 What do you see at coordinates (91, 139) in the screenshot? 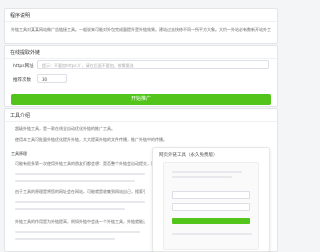
I see `info-paragraph-2: 使用本工具可批量外链优化提升外链，大大提高外链的文件传播，推广外链中的传播。` at bounding box center [91, 139].